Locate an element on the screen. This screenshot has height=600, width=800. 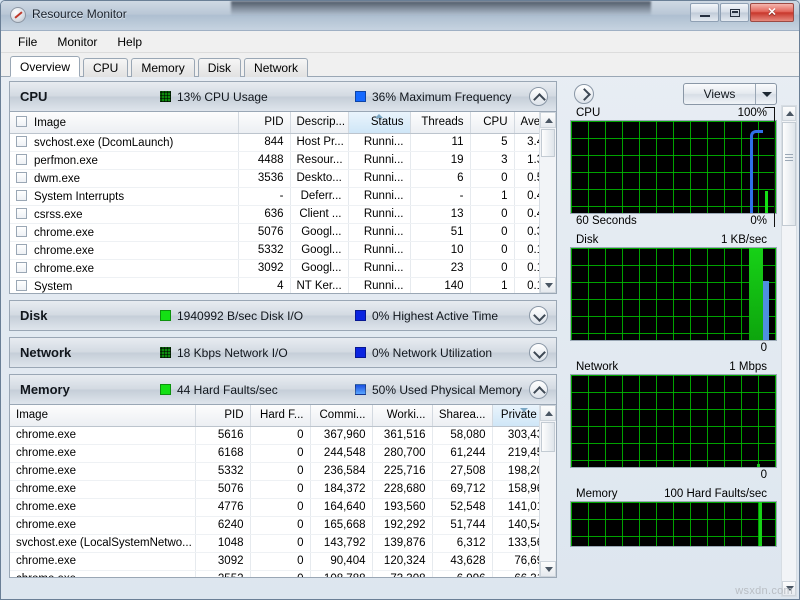
memory-row-pid: 5616 is located at coordinates (223, 435).